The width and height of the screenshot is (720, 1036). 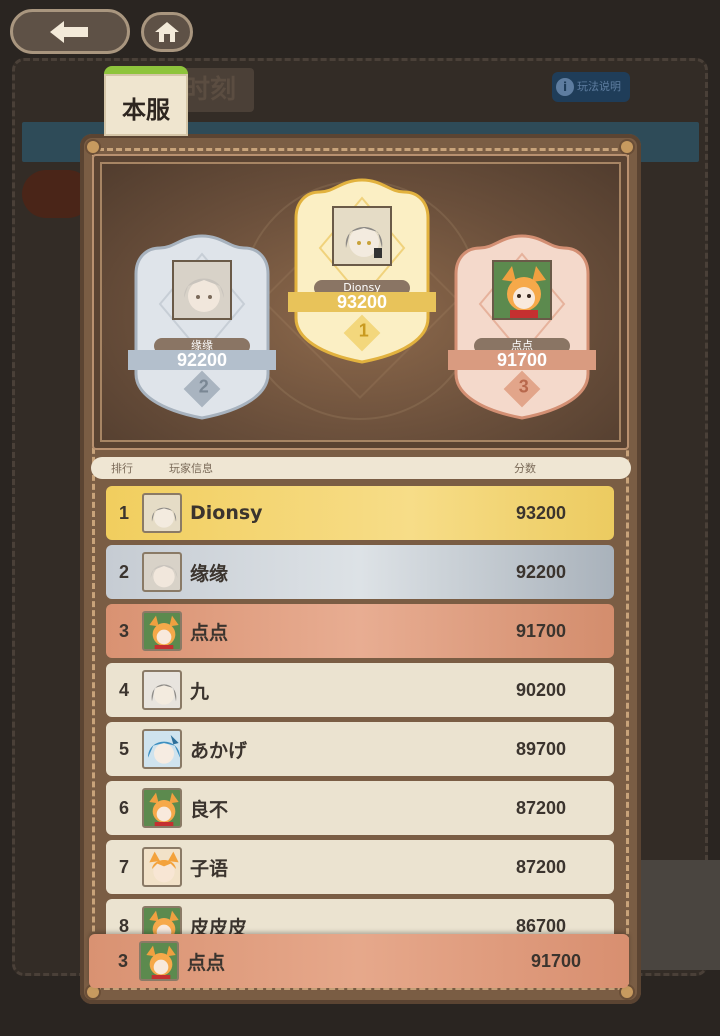 What do you see at coordinates (360, 513) in the screenshot?
I see `table-row: 1 Dionsy 93200` at bounding box center [360, 513].